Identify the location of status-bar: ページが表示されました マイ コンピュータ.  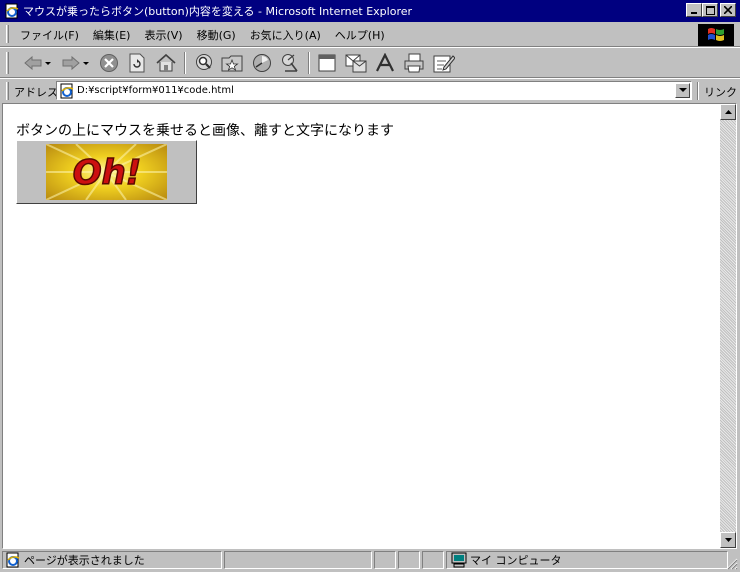
(370, 560).